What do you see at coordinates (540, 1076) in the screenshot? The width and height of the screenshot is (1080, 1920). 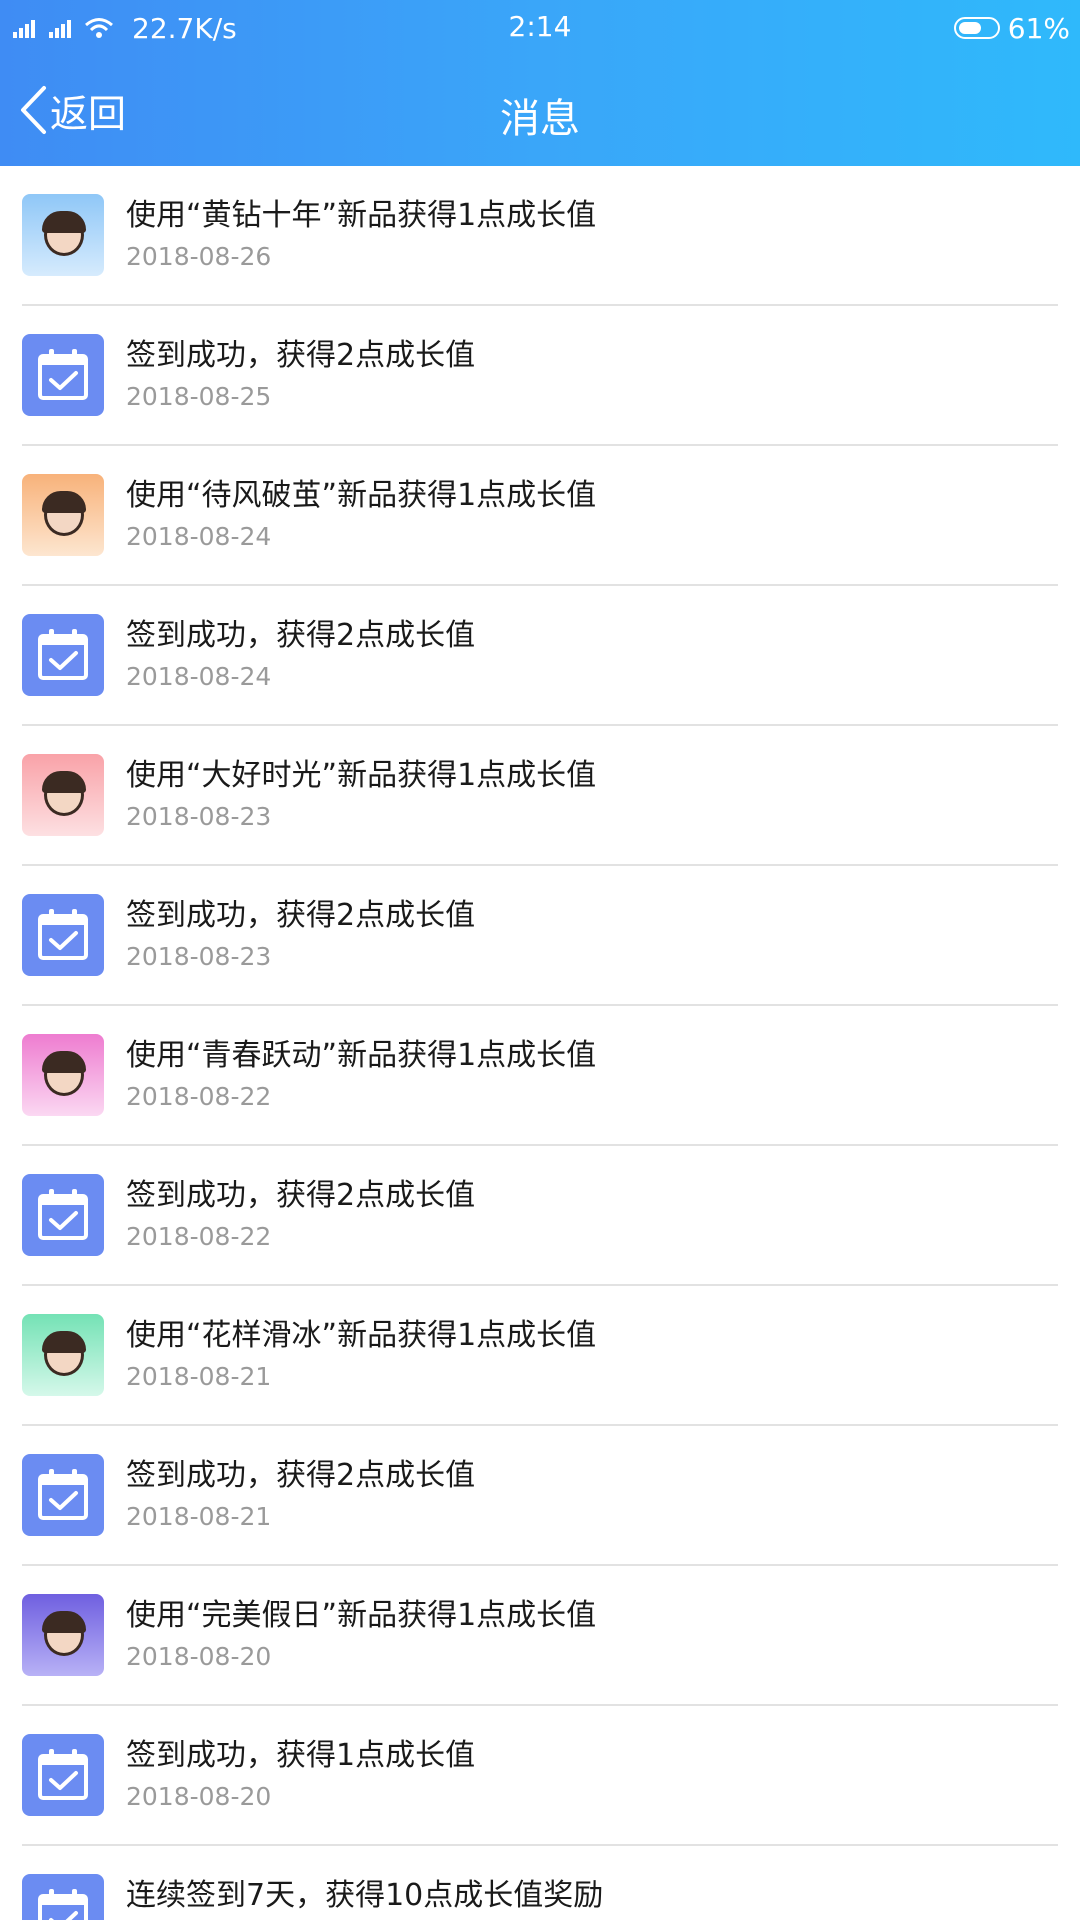 I see `list-item: 使用“青春跃动”新品获得1点成长值 2018-08-22` at bounding box center [540, 1076].